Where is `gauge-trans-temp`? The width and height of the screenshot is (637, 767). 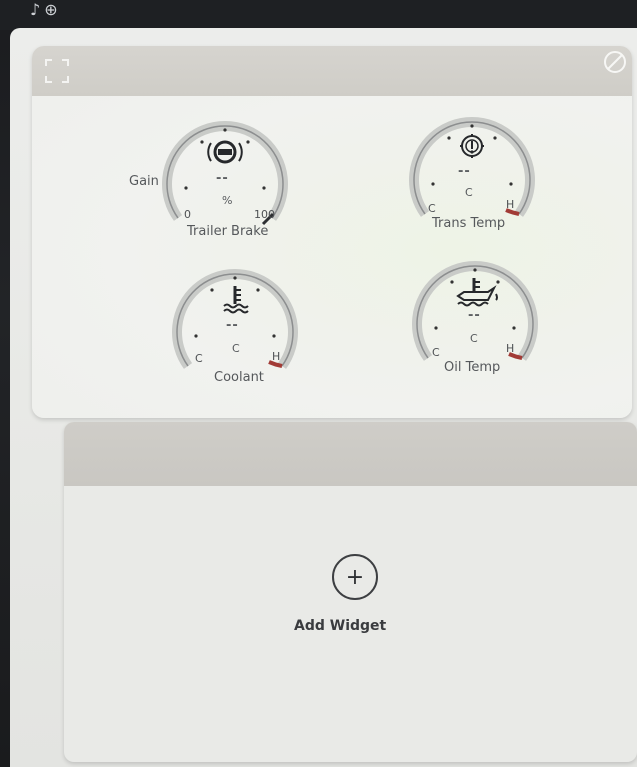
gauge-trans-temp is located at coordinates (472, 167).